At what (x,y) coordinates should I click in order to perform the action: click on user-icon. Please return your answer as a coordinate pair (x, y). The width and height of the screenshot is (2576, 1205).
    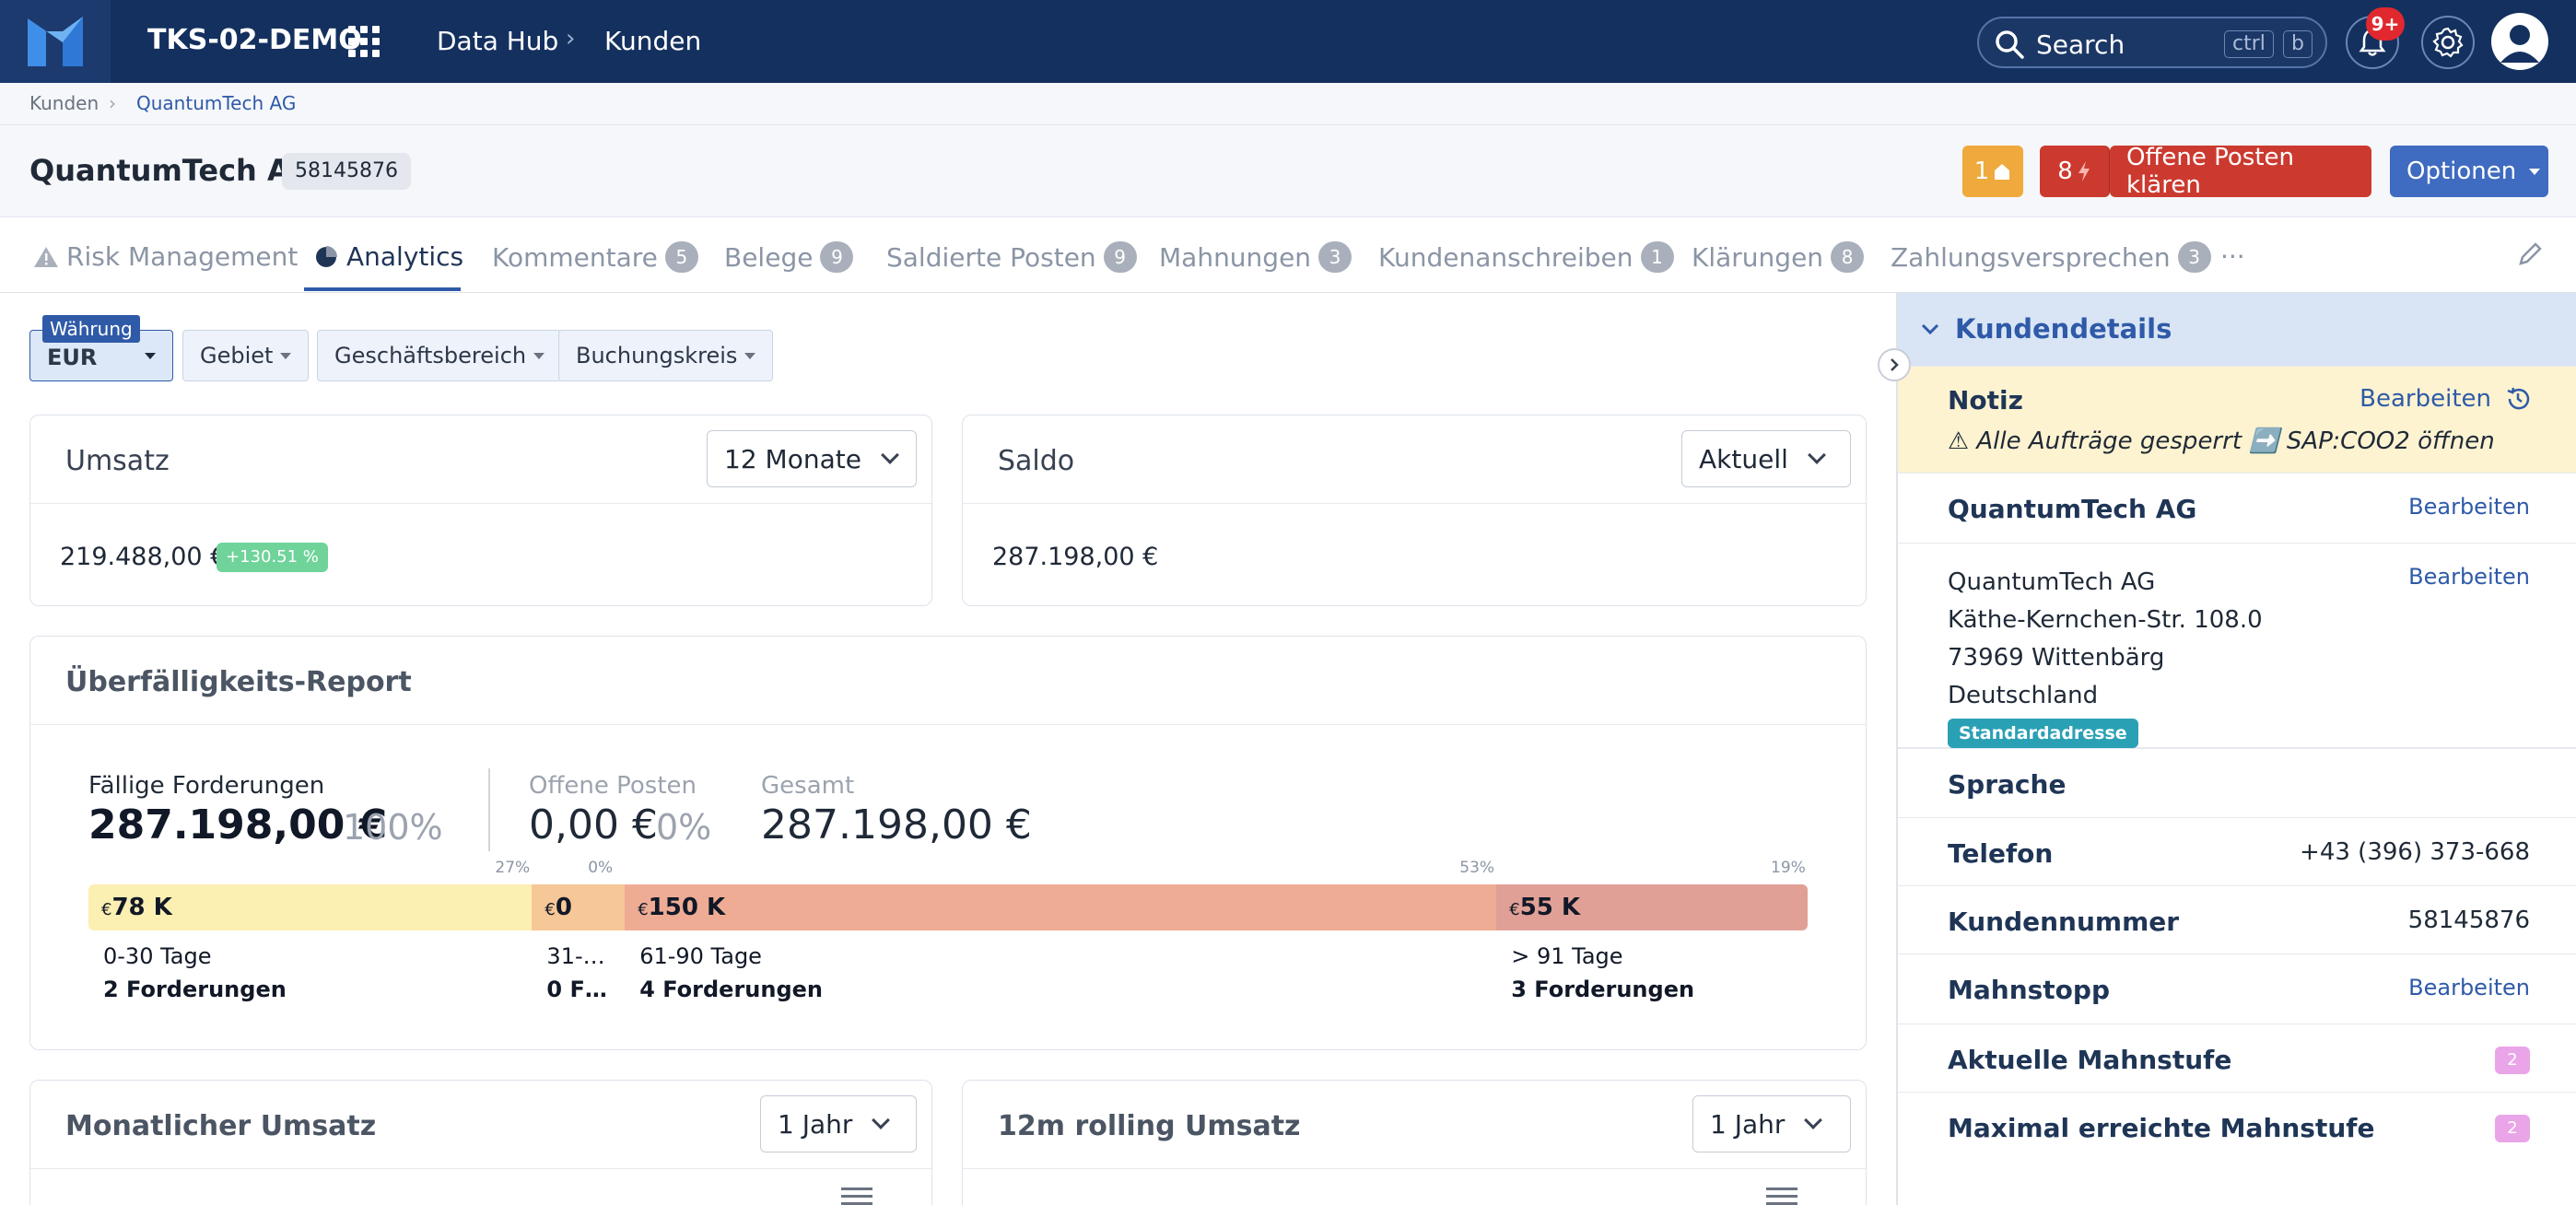
    Looking at the image, I should click on (2519, 44).